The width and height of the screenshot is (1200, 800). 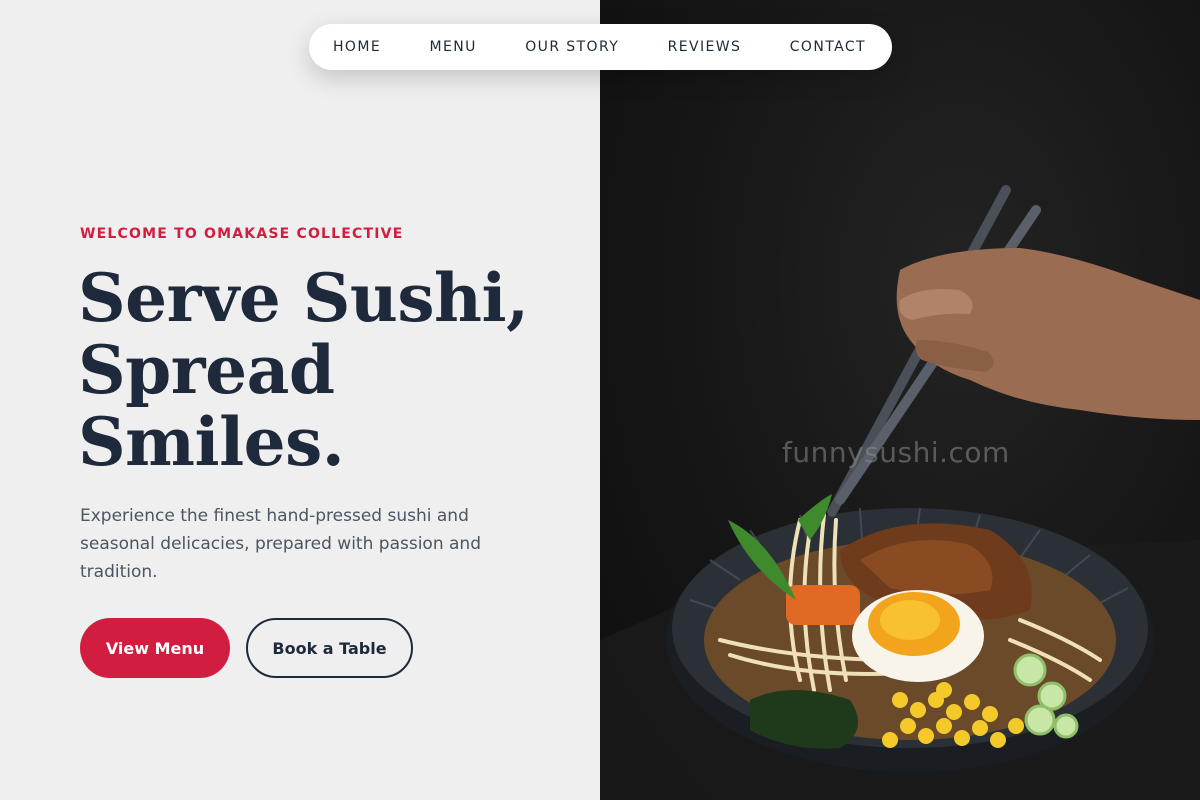 What do you see at coordinates (828, 47) in the screenshot?
I see `nav-contact-link: CONTACT` at bounding box center [828, 47].